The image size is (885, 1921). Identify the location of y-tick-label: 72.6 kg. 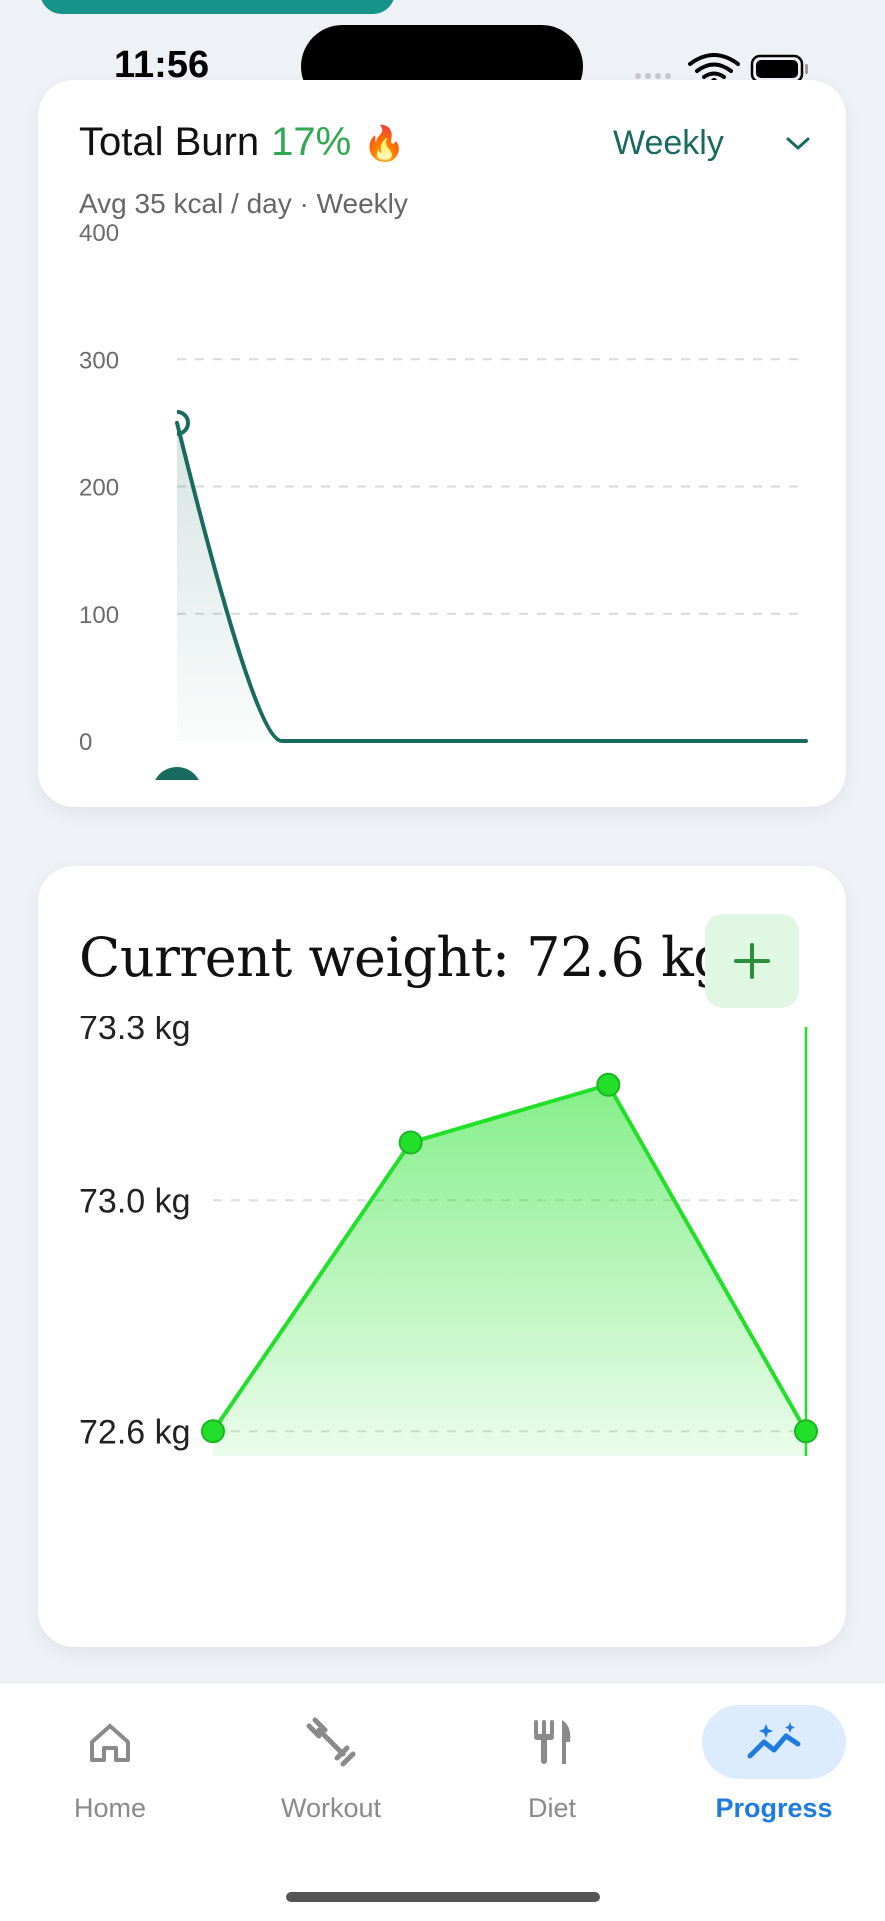
(135, 1432).